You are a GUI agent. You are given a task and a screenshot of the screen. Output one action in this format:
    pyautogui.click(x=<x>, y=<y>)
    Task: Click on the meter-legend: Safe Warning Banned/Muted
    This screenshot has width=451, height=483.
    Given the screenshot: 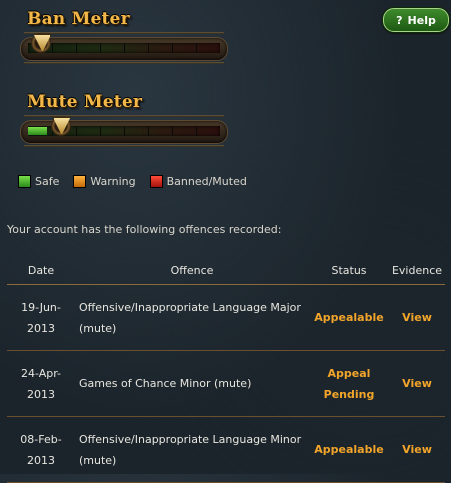 What is the action you would take?
    pyautogui.click(x=139, y=181)
    